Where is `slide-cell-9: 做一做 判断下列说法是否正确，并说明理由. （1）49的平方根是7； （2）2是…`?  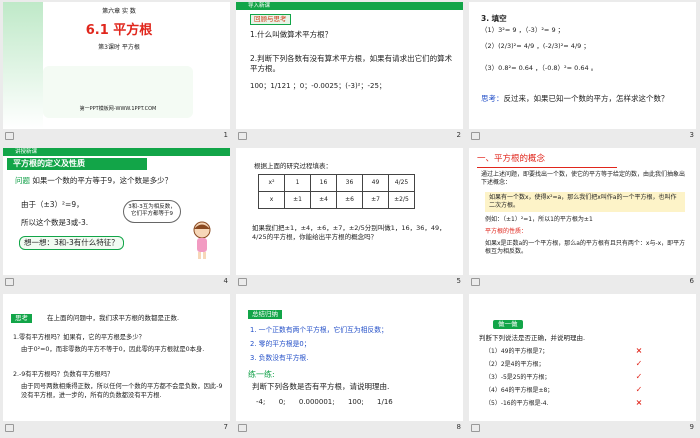 slide-cell-9: 做一做 判断下列说法是否正确，并说明理由. （1）49的平方根是7； （2）2是… is located at coordinates (582, 365).